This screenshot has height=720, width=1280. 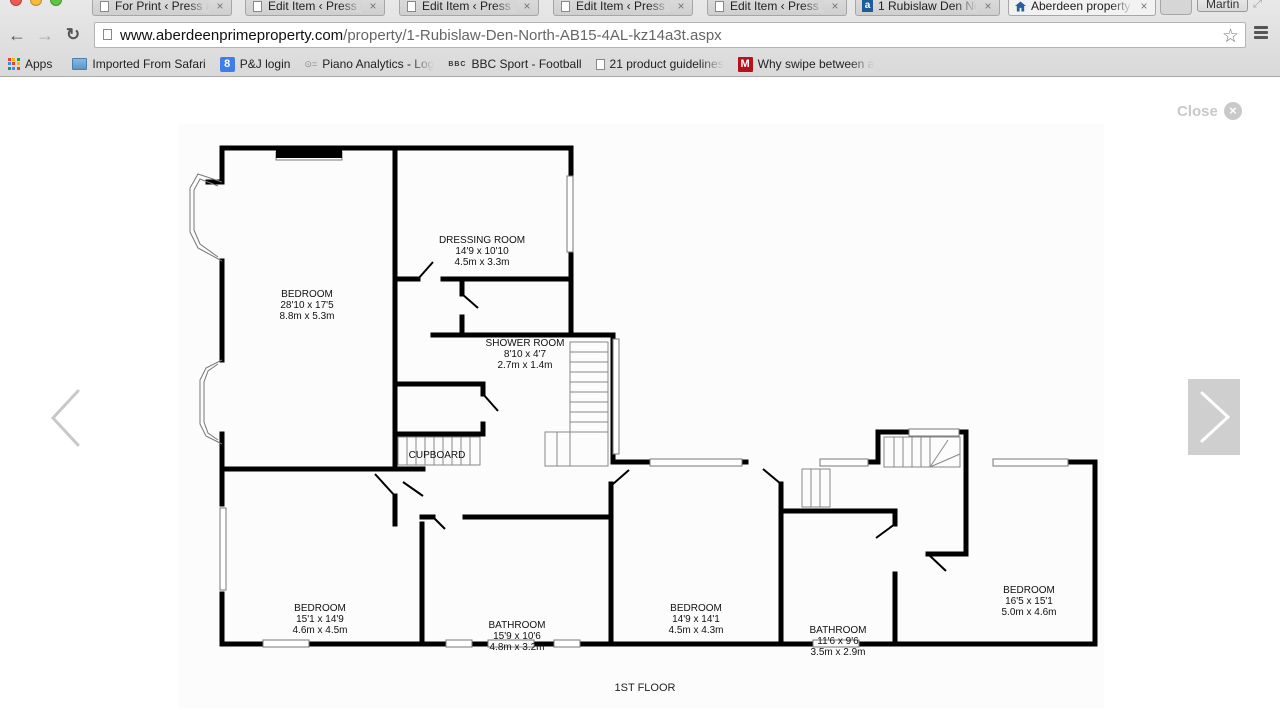 I want to click on bookmark-product-guidelines: 21 product guidelines, so click(x=659, y=64).